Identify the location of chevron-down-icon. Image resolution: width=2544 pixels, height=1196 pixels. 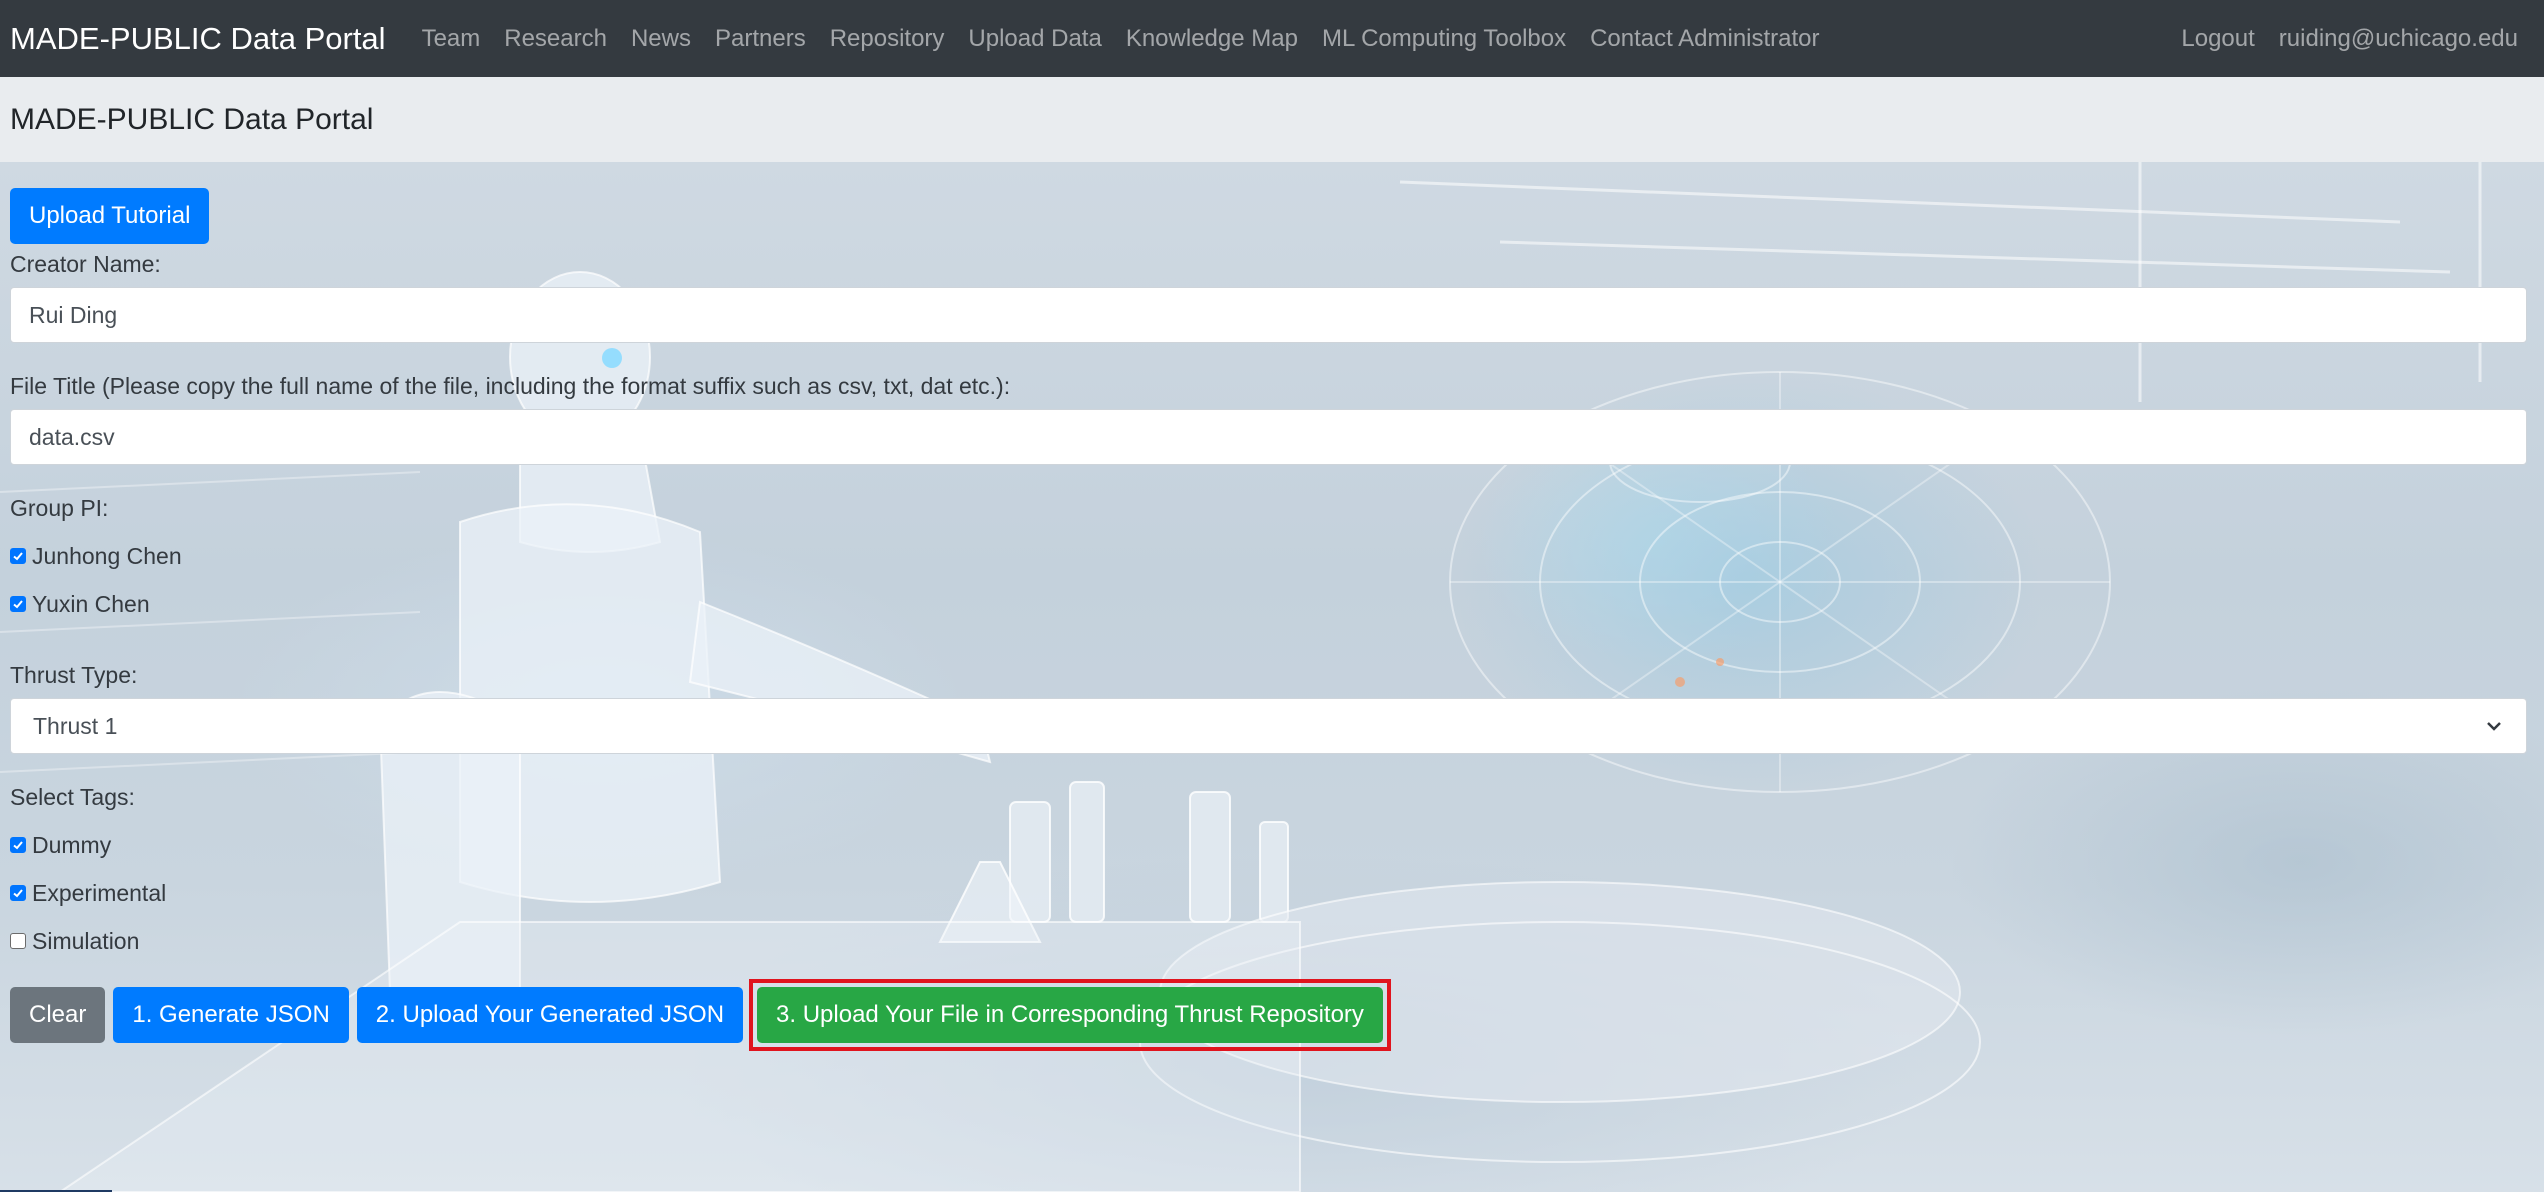
(2494, 726).